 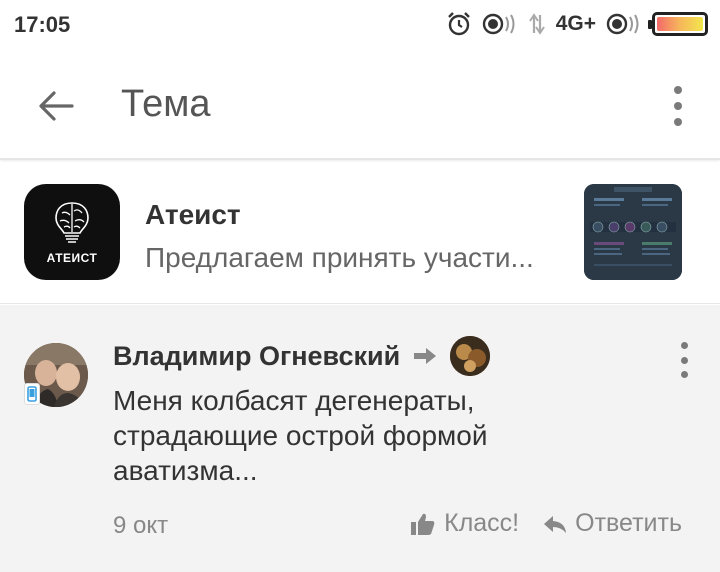 What do you see at coordinates (141, 525) in the screenshot?
I see `comment-date: 9 окт` at bounding box center [141, 525].